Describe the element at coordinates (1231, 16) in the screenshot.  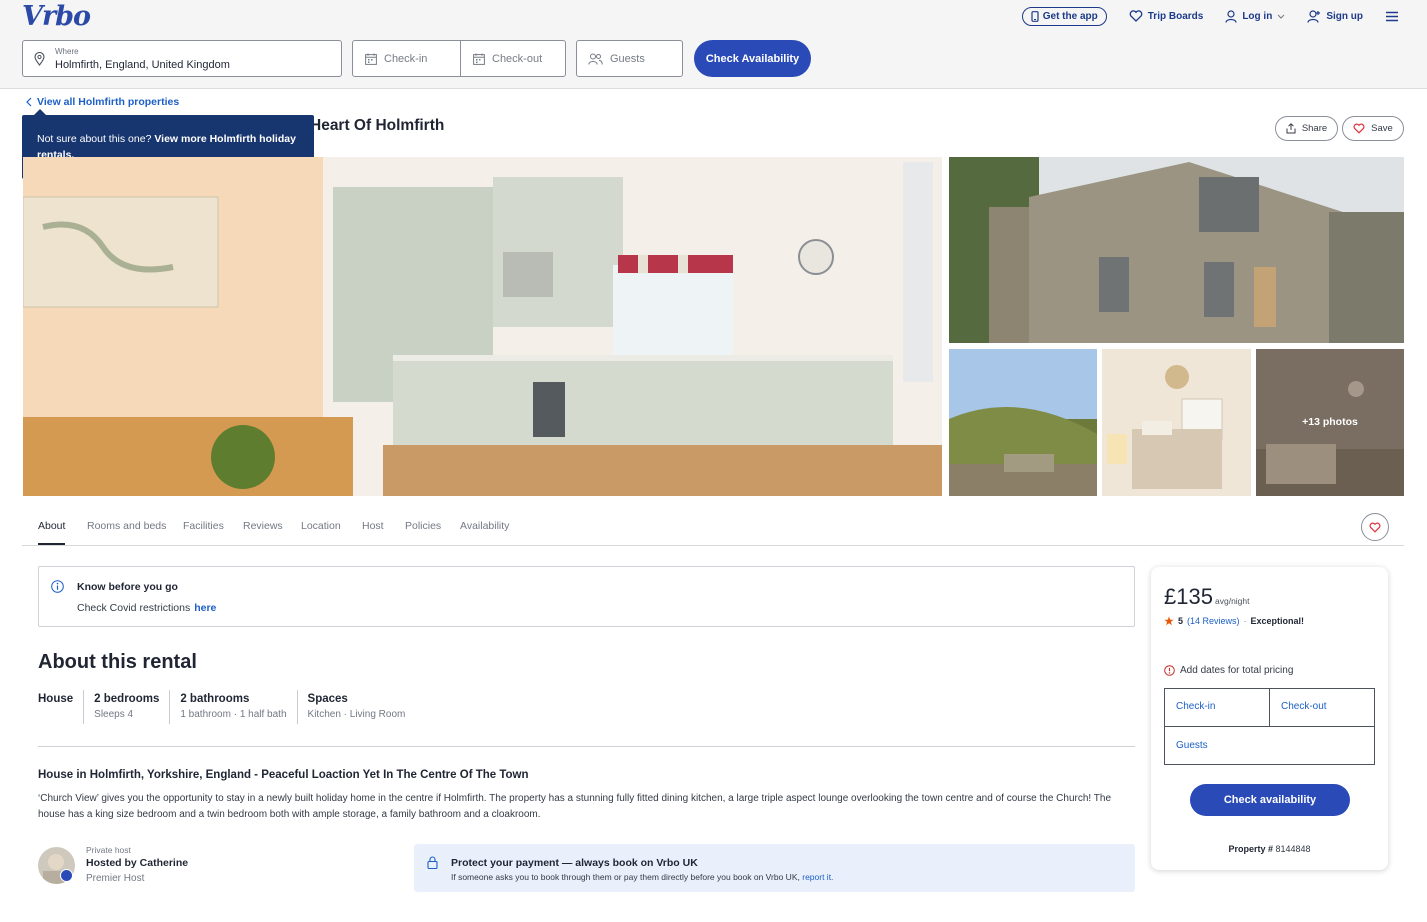
I see `user-icon` at that location.